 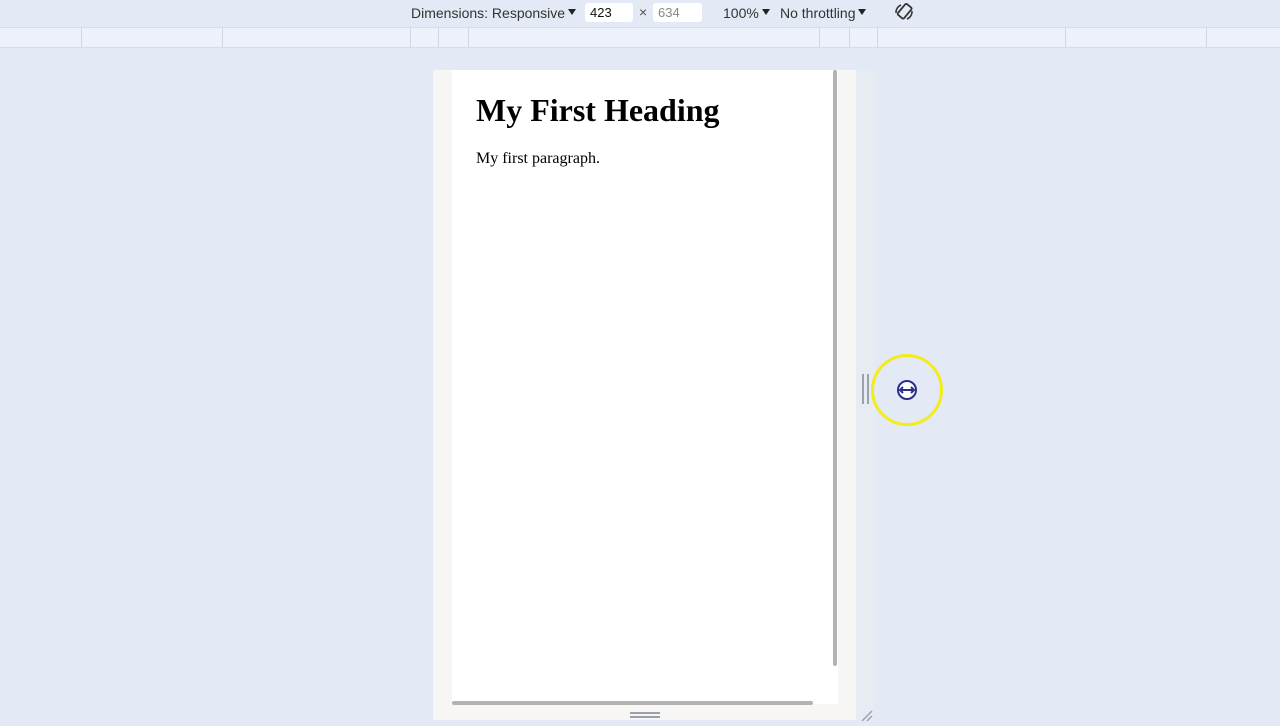 I want to click on zoom-dropdown: 100%, so click(x=746, y=13).